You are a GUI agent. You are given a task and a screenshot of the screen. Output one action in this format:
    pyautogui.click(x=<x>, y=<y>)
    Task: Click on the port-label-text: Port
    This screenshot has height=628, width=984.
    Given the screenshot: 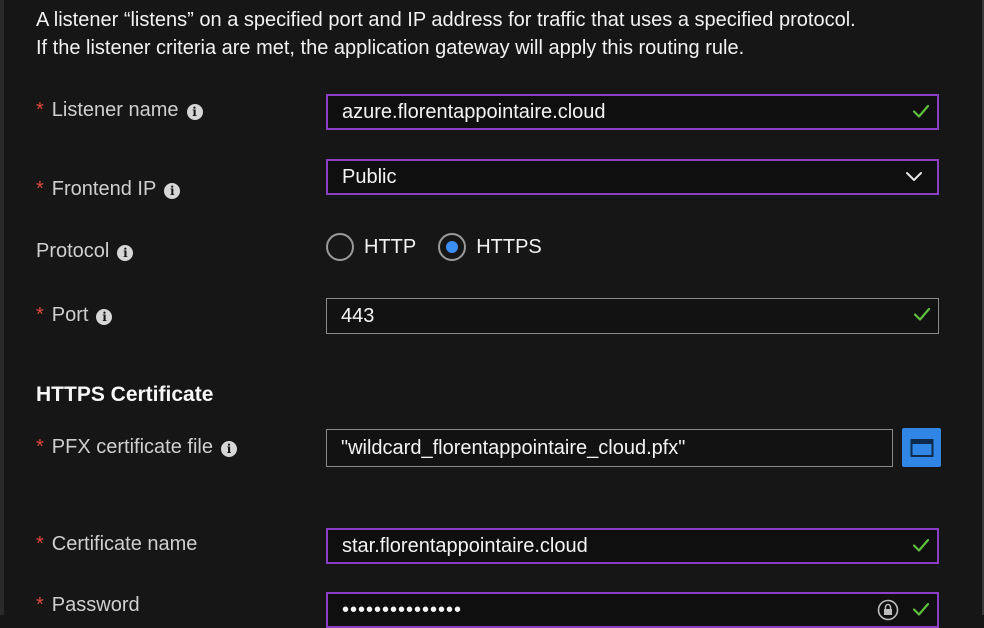 What is the action you would take?
    pyautogui.click(x=70, y=315)
    